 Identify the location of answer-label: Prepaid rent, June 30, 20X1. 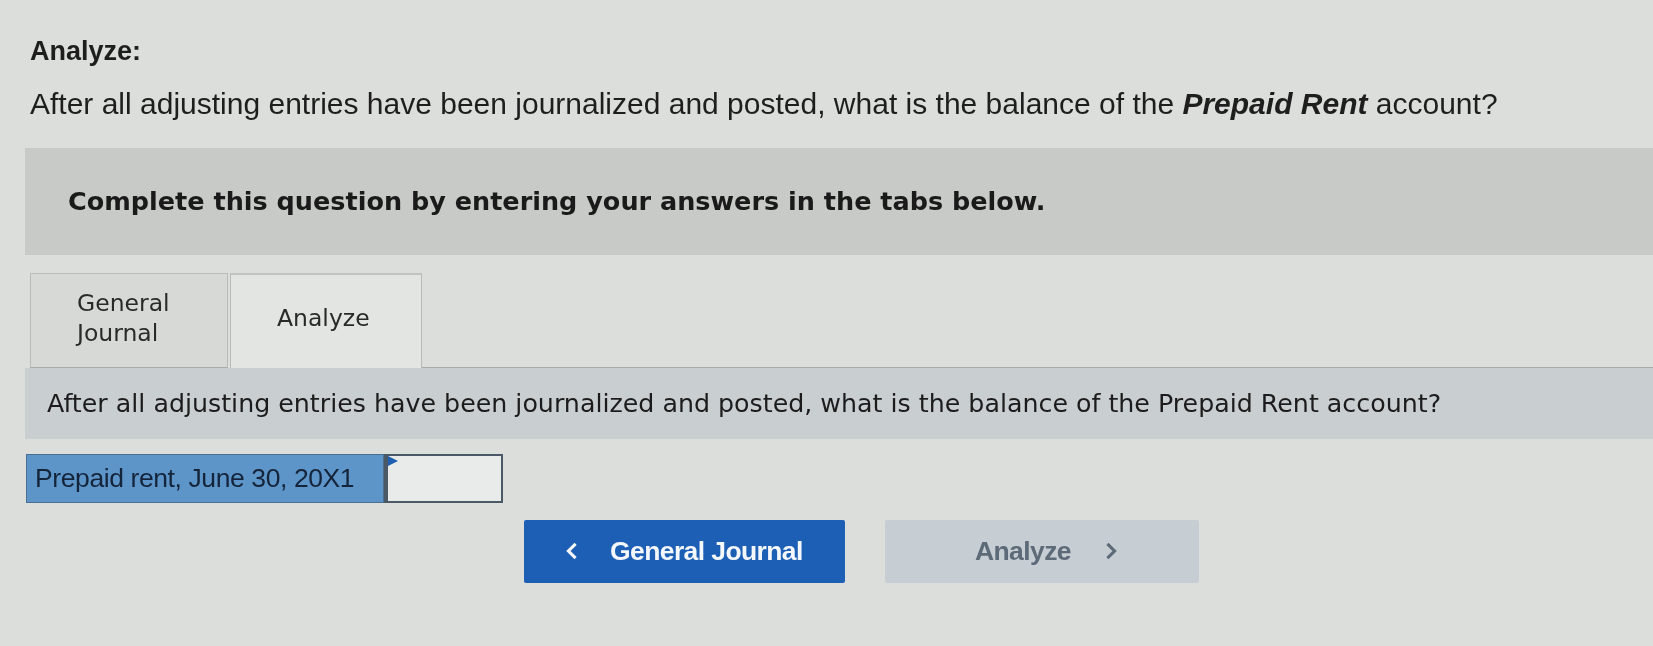
(205, 478).